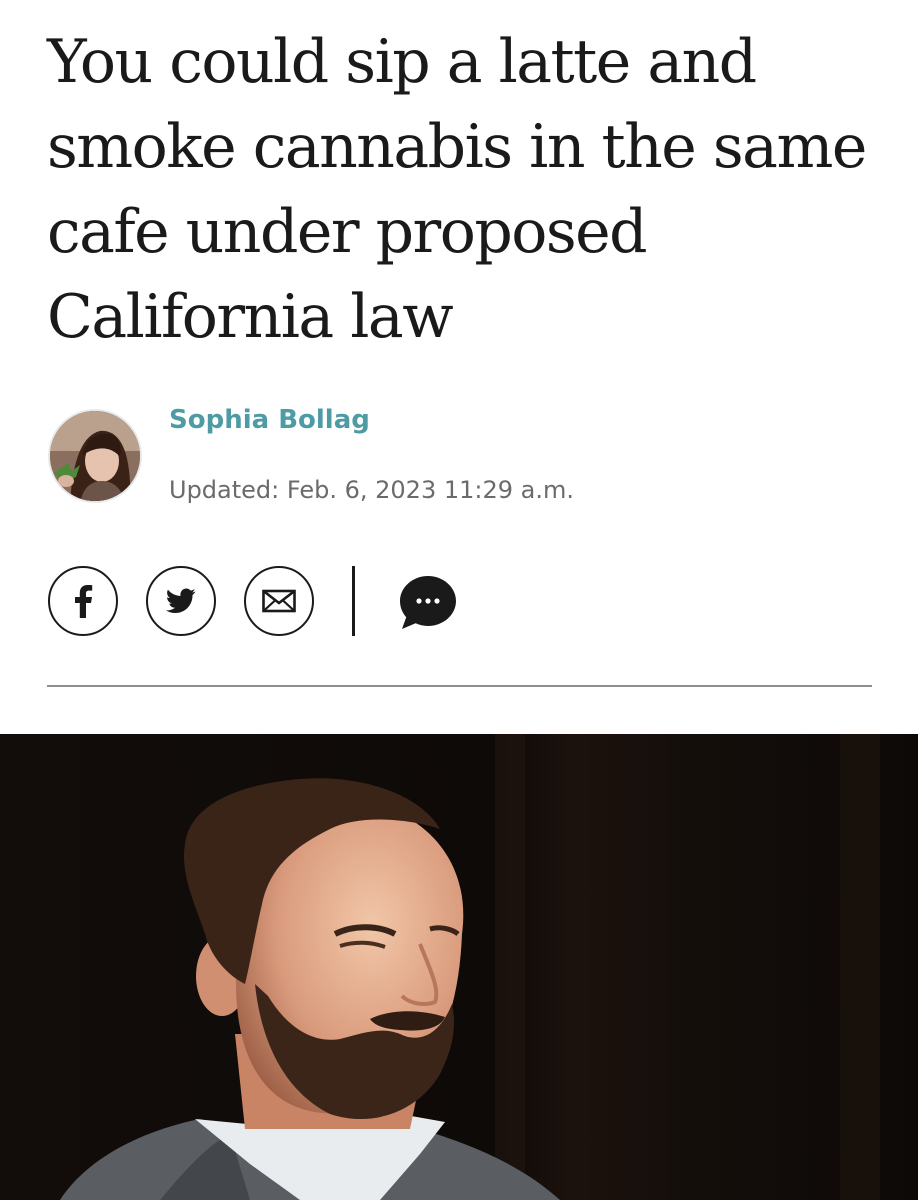 The width and height of the screenshot is (918, 1200). I want to click on email-icon, so click(279, 601).